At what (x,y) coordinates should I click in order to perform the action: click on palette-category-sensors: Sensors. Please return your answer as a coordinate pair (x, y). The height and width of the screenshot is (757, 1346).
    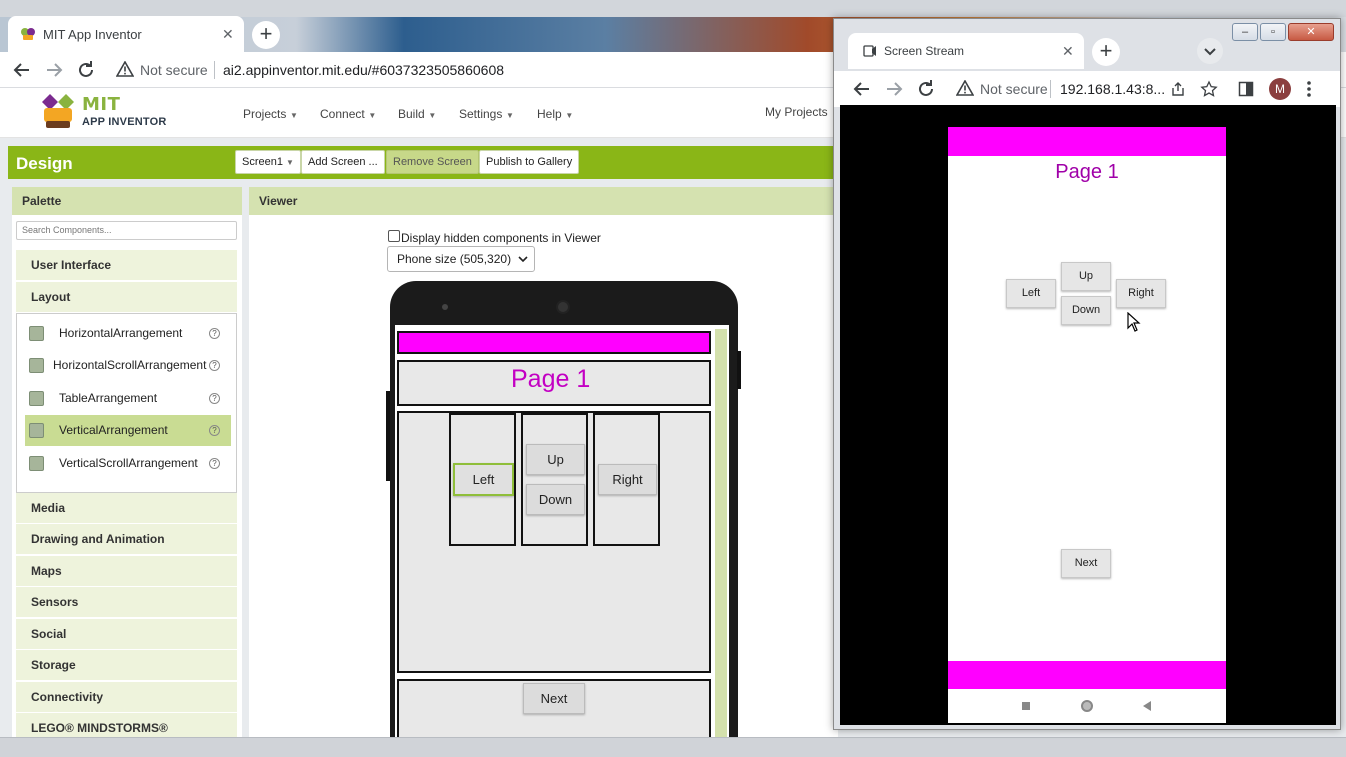
    Looking at the image, I should click on (126, 602).